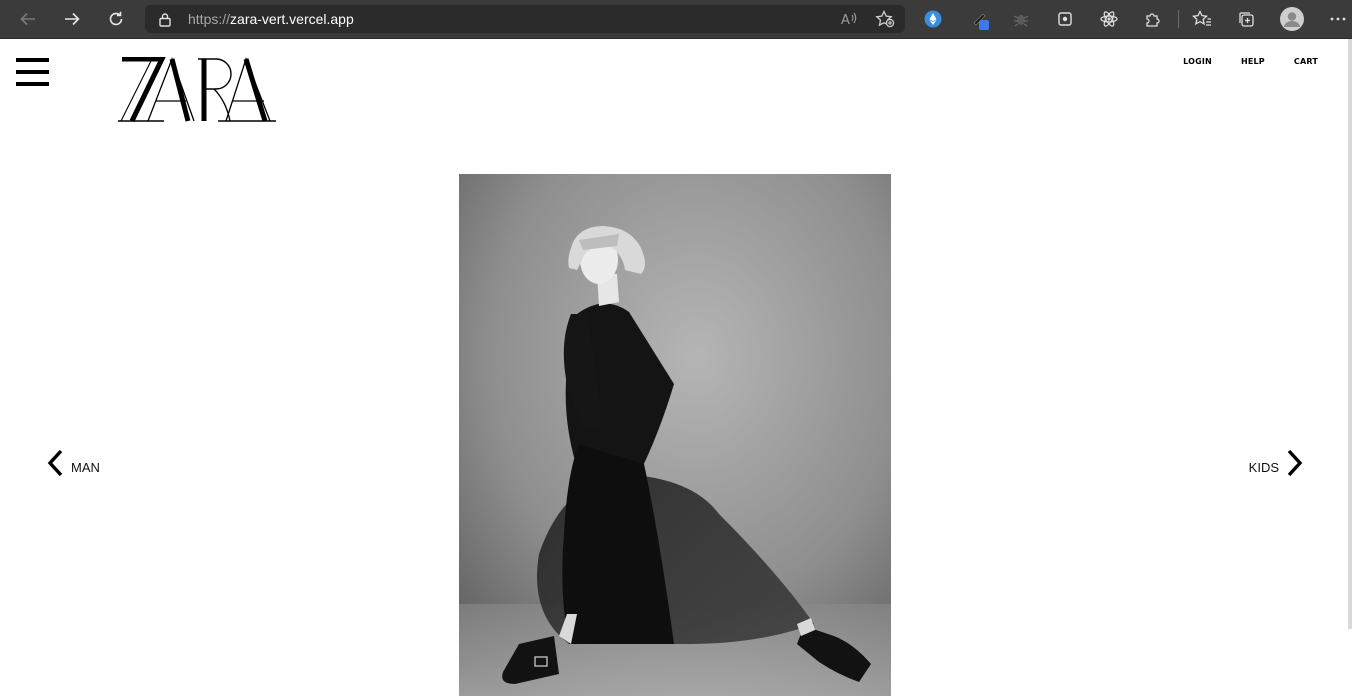  I want to click on prev-label: MAN, so click(85, 467).